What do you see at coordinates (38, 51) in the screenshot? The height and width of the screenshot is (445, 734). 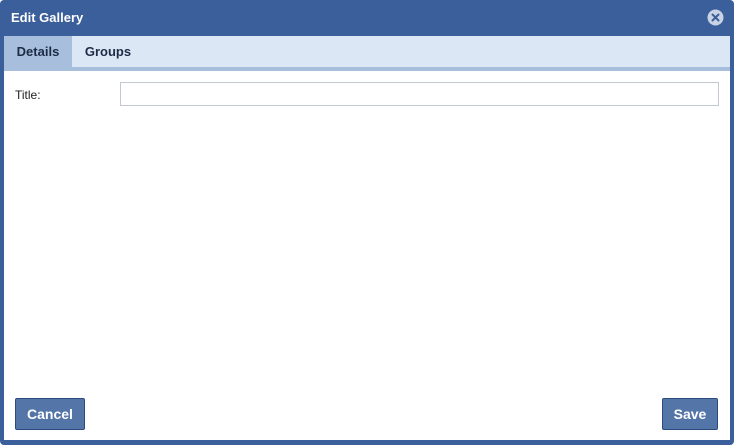 I see `tab-details: Details` at bounding box center [38, 51].